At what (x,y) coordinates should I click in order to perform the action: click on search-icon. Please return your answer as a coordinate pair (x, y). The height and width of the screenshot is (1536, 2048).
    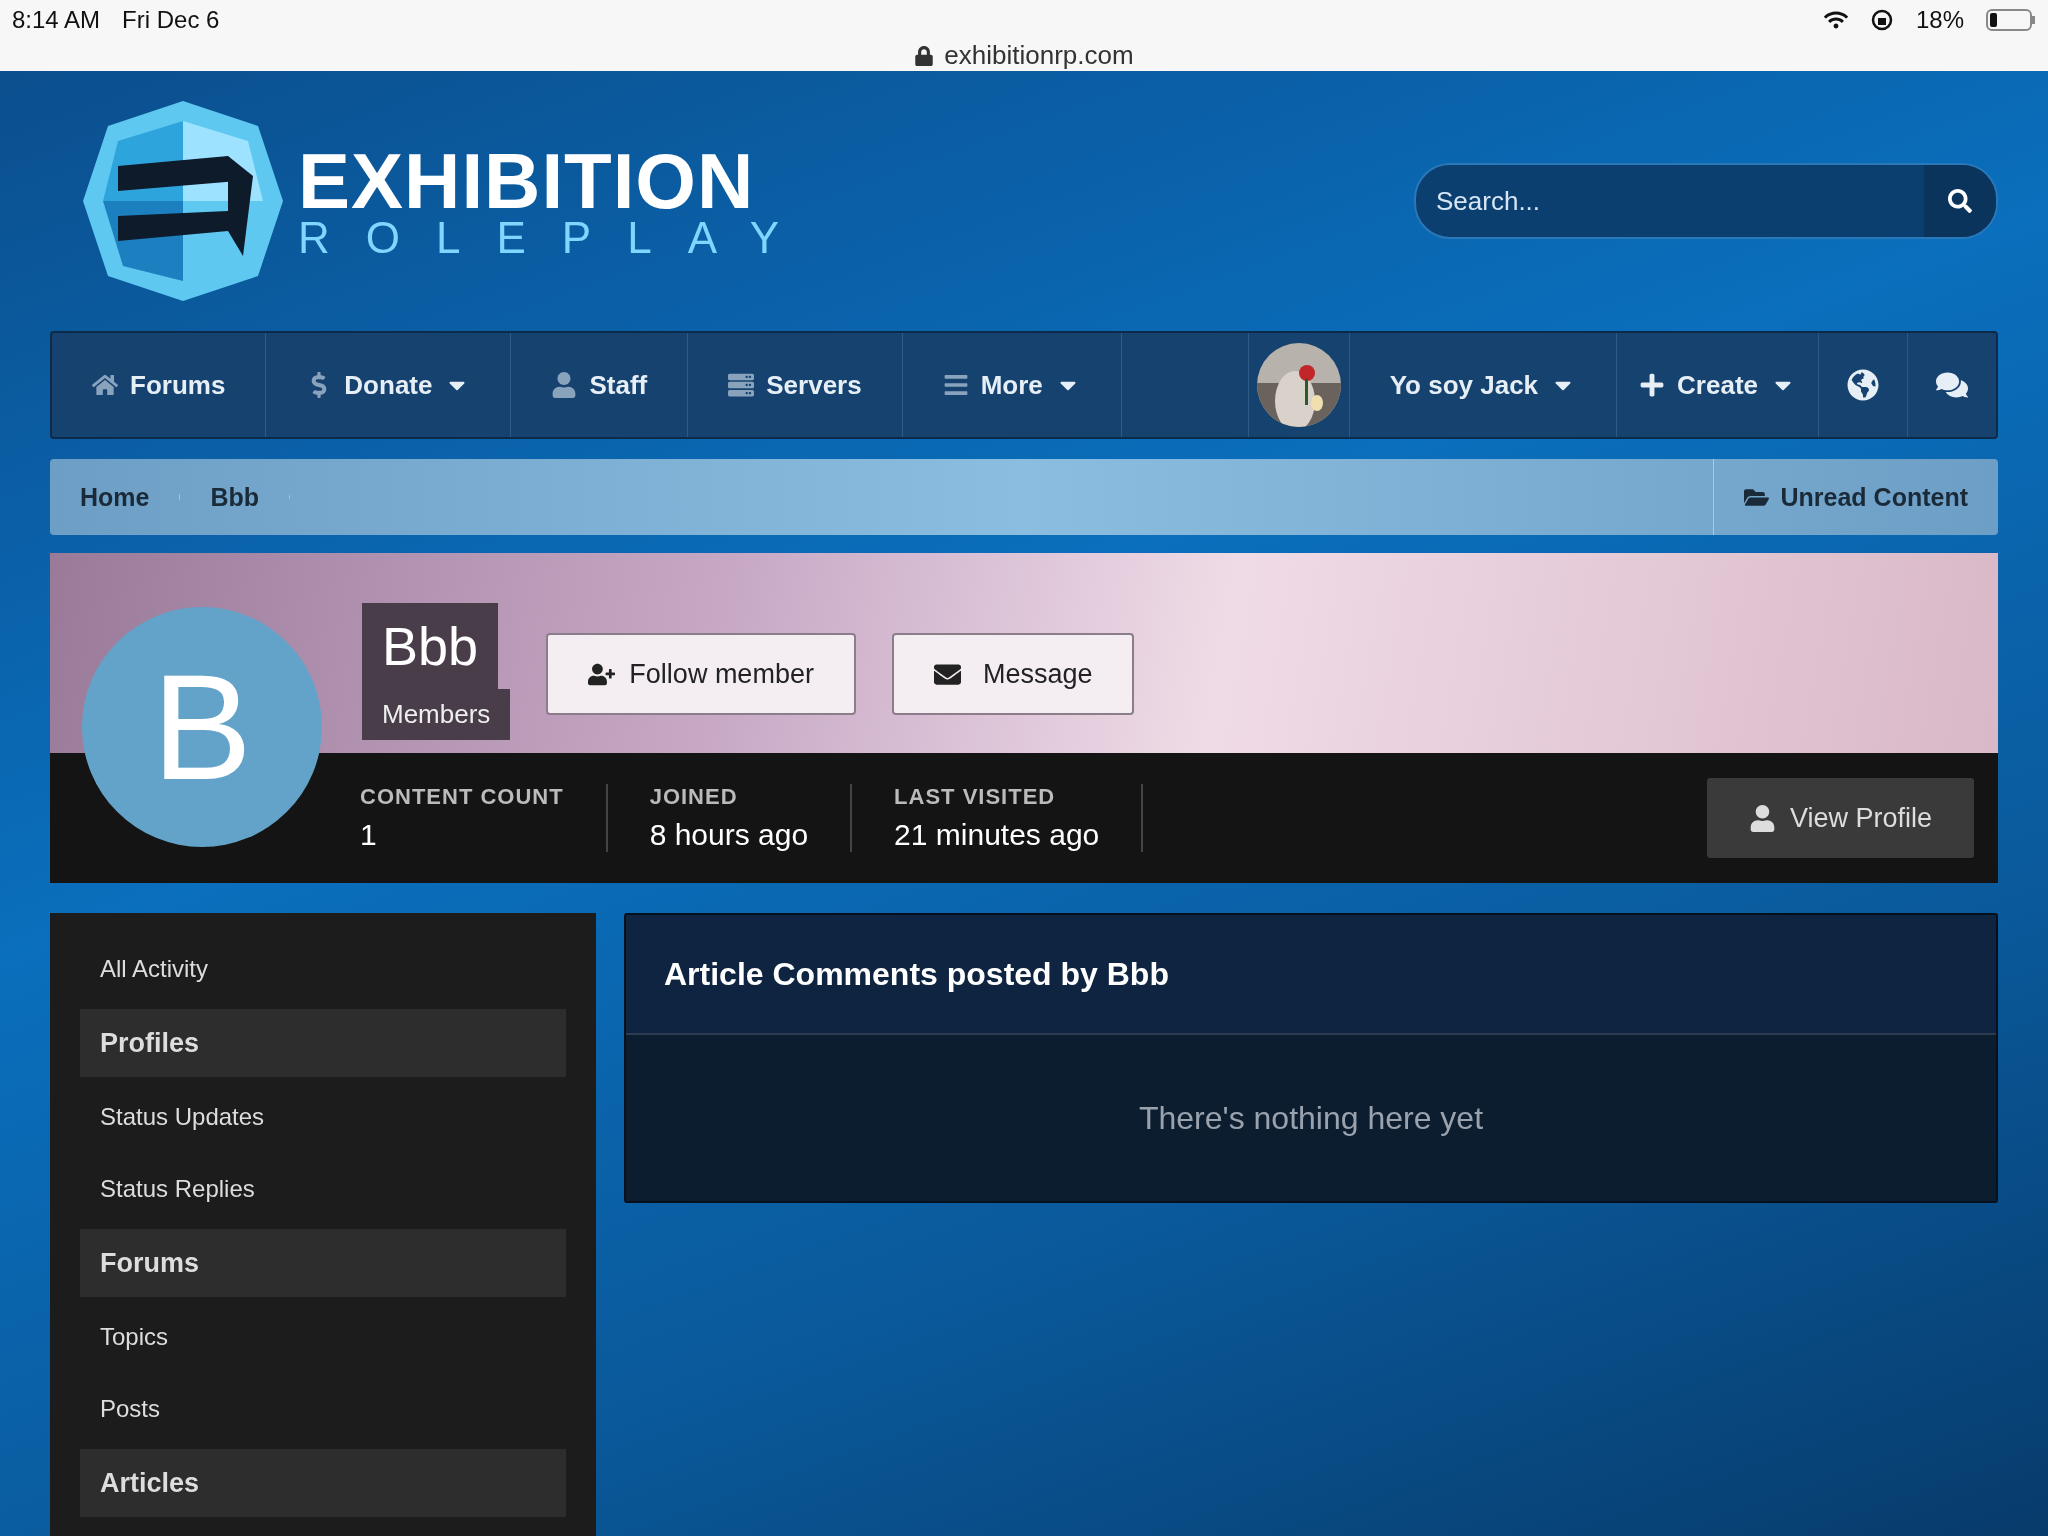
    Looking at the image, I should click on (1960, 201).